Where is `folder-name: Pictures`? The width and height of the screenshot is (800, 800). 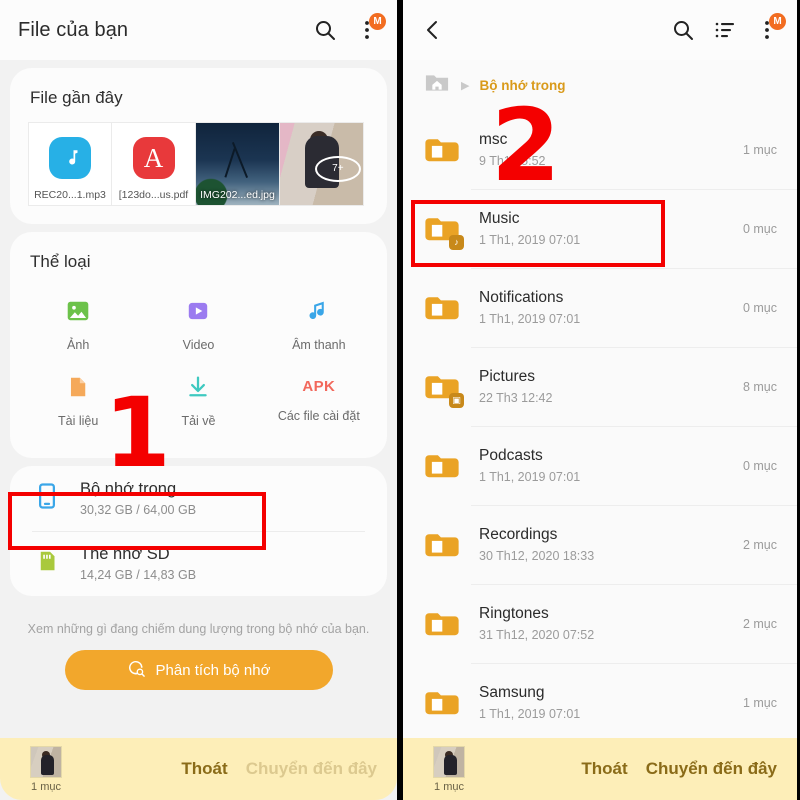 folder-name: Pictures is located at coordinates (507, 376).